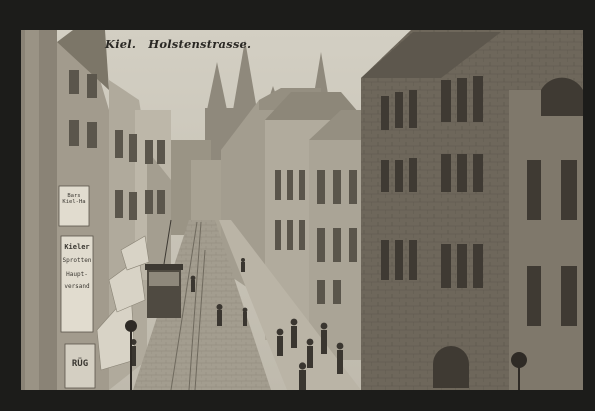  Describe the element at coordinates (121, 44) in the screenshot. I see `caption-city: Kiel.` at that location.